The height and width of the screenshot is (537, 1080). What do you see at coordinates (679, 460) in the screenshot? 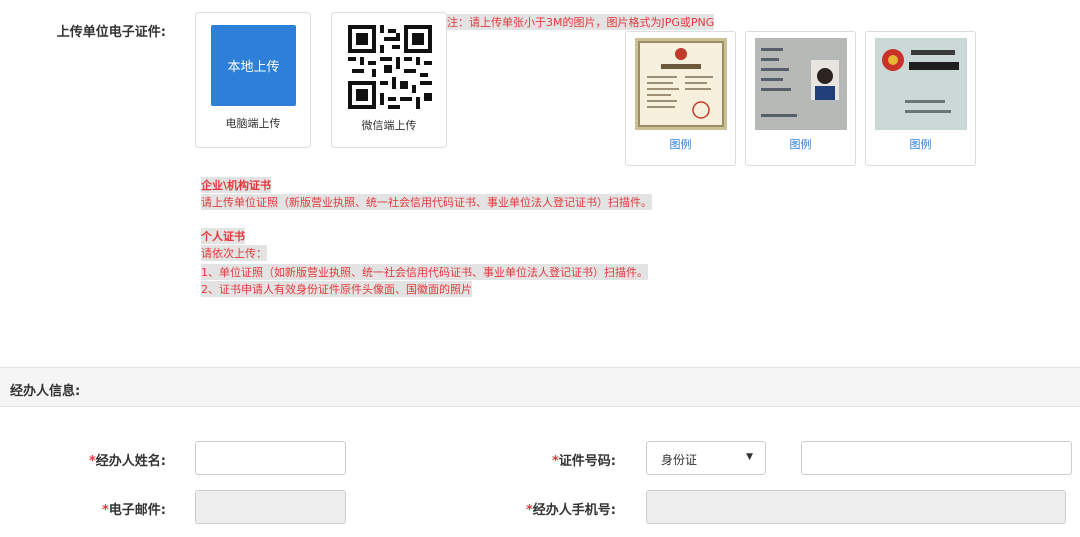
I see `id-type-selected: 身份证` at bounding box center [679, 460].